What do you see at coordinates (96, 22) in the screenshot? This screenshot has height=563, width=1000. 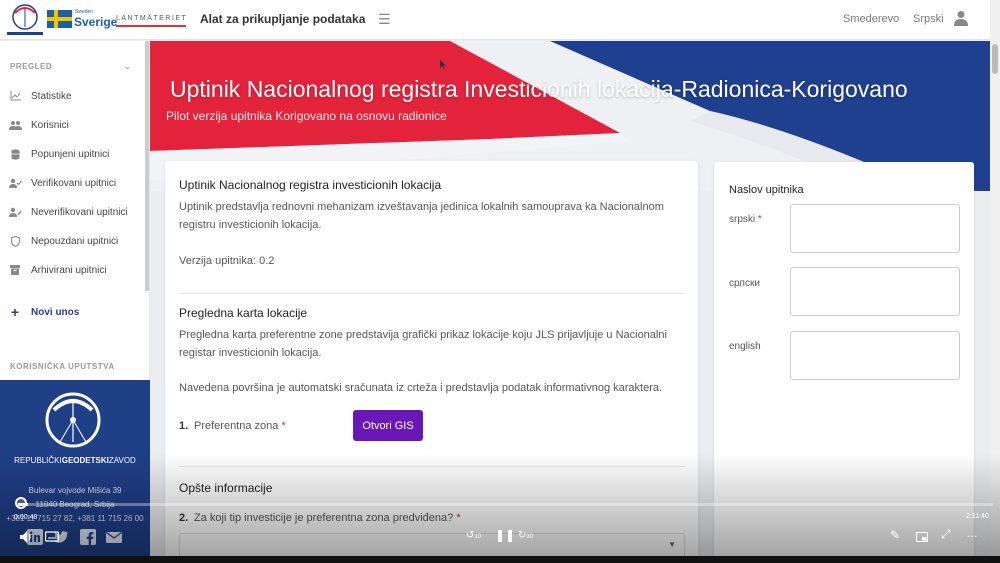 I see `sverige-logo-text: Sverige` at bounding box center [96, 22].